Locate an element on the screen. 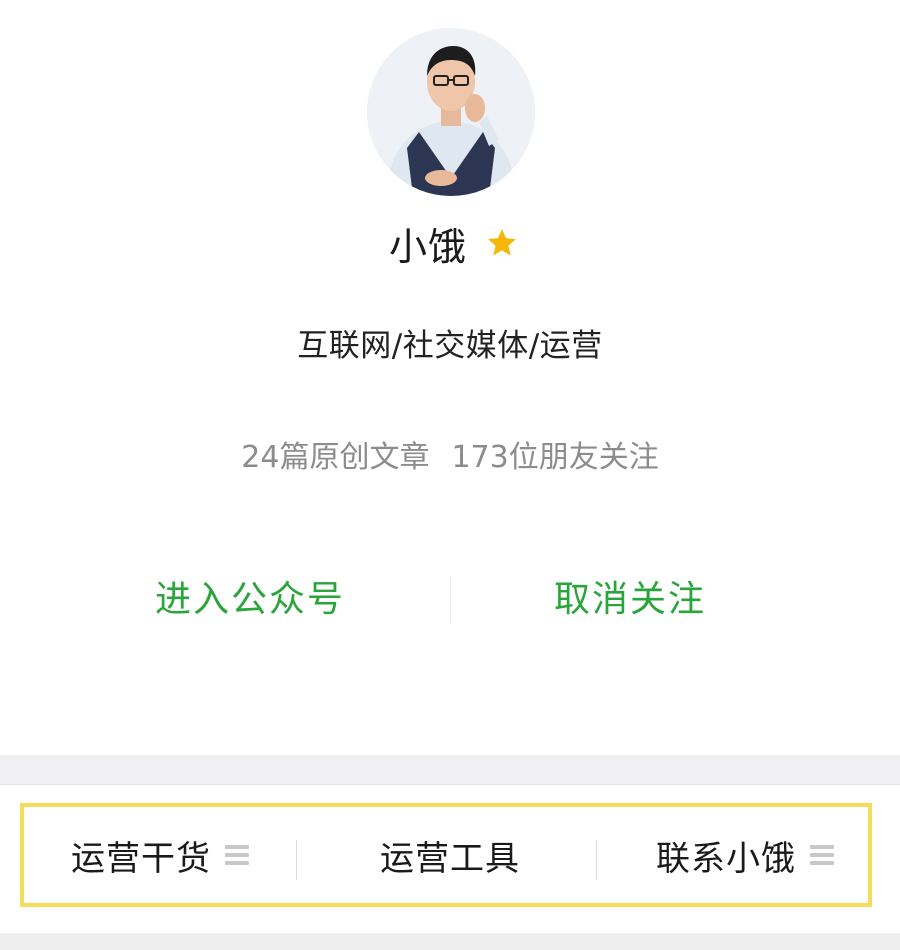 The image size is (900, 950). action-row: 进入公众号 取消关注 is located at coordinates (450, 600).